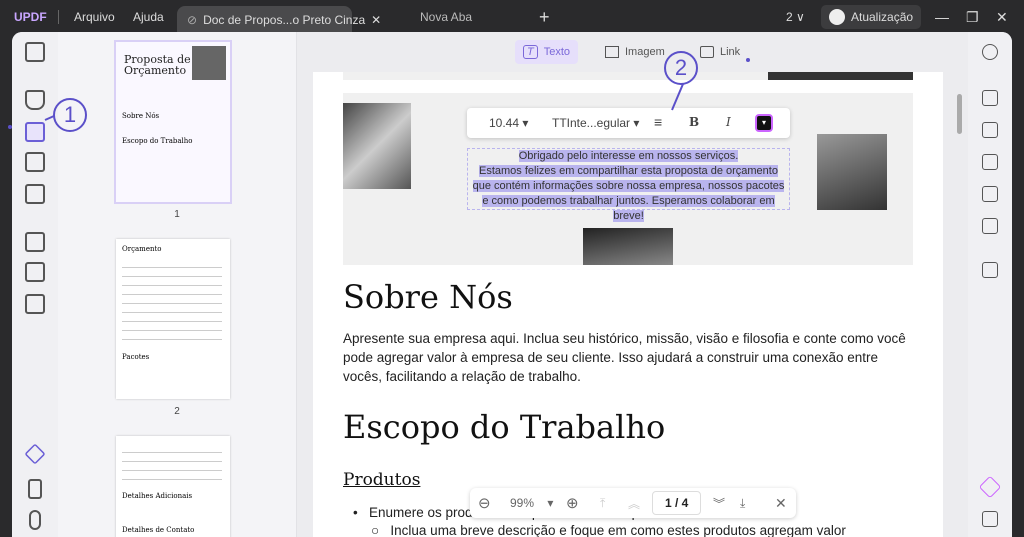  Describe the element at coordinates (70, 115) in the screenshot. I see `annotation-marker-1: 1` at that location.